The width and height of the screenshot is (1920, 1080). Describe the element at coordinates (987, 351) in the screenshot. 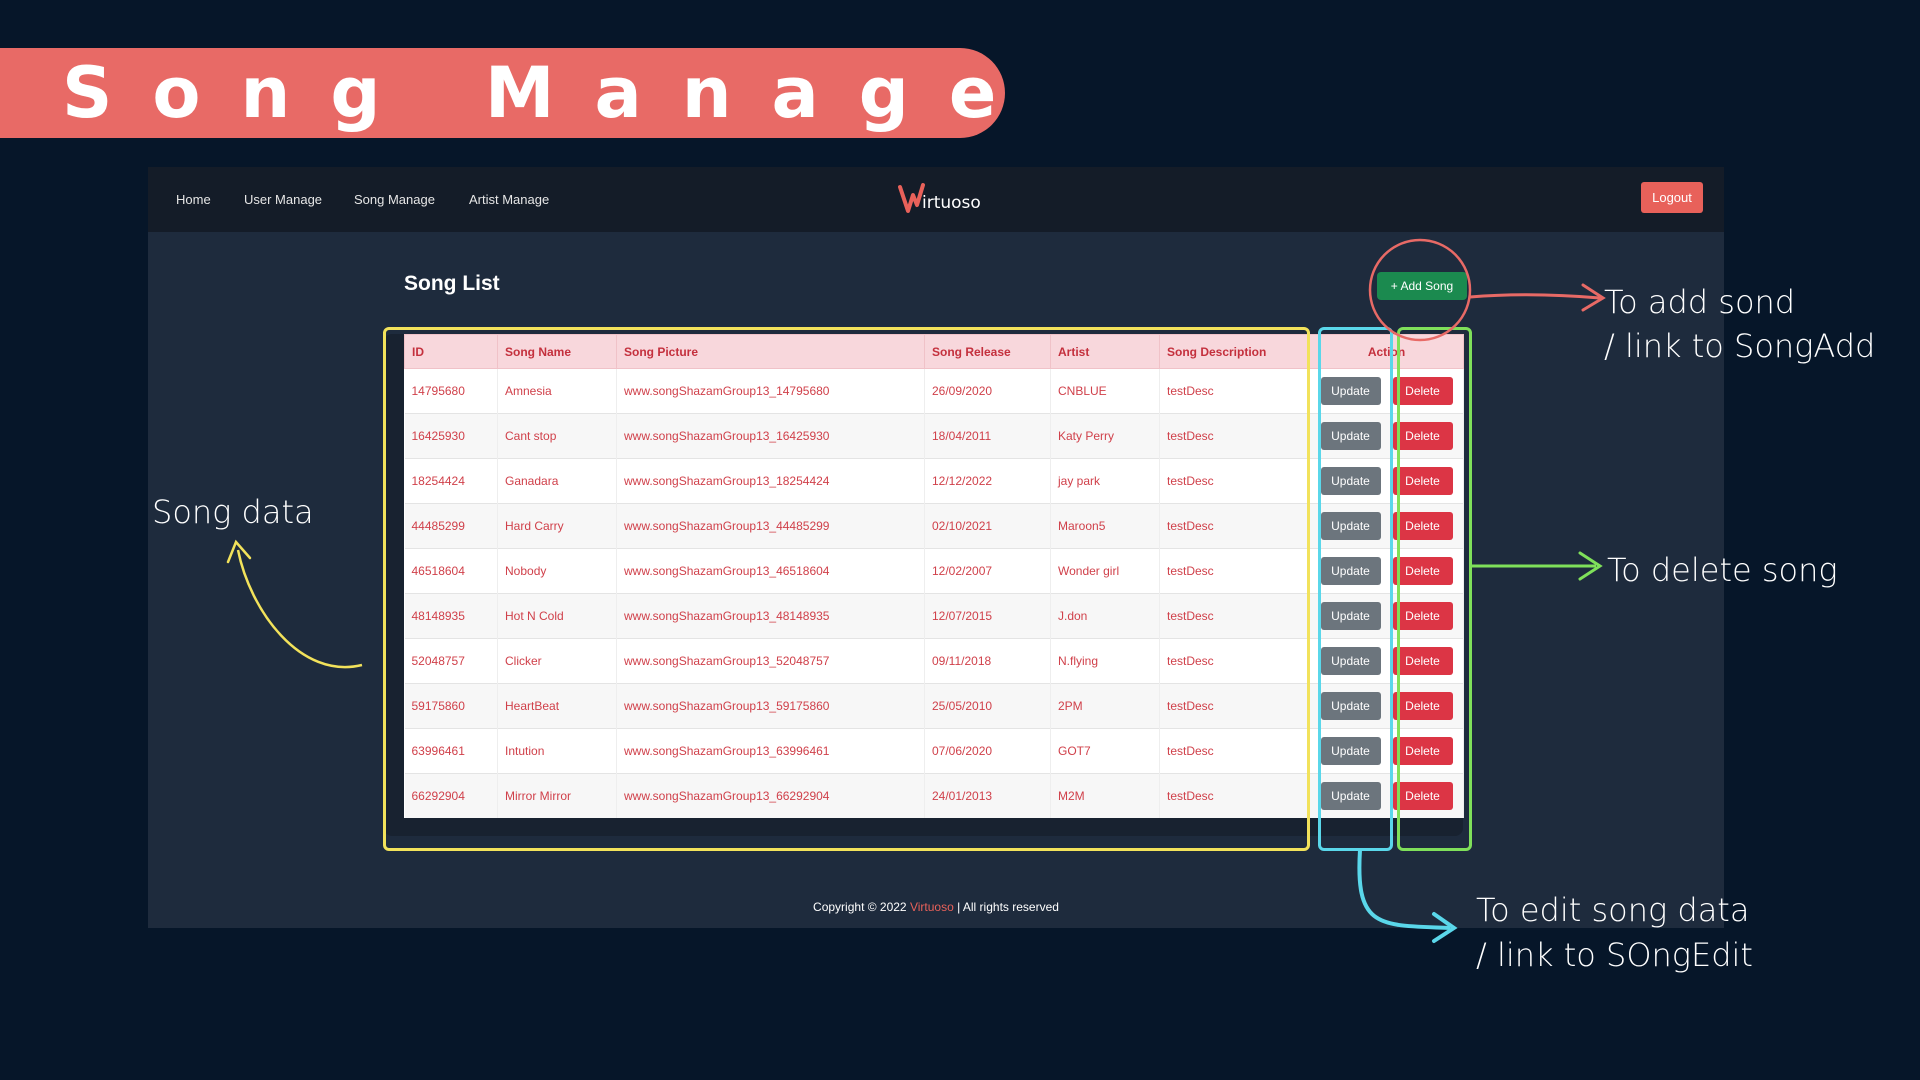

I see `header-song-release: Song Release` at that location.